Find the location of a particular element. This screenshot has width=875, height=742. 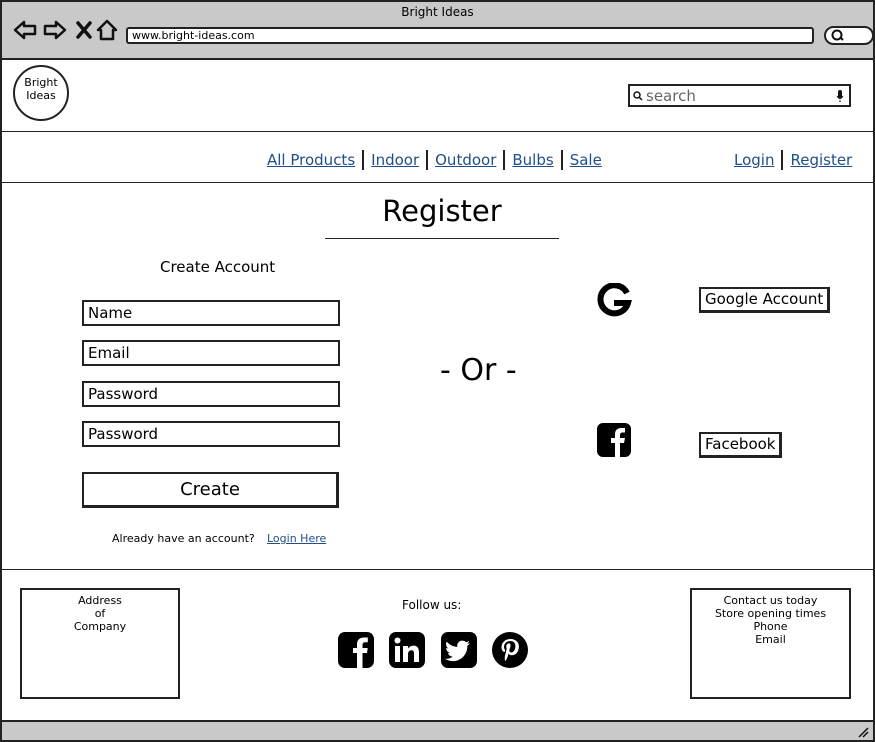

url-bar: www.bright-ideas.com is located at coordinates (470, 35).